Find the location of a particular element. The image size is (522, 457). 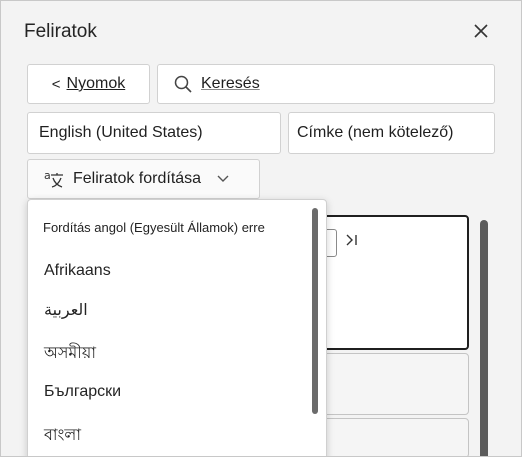

svg-text: a is located at coordinates (47, 175).